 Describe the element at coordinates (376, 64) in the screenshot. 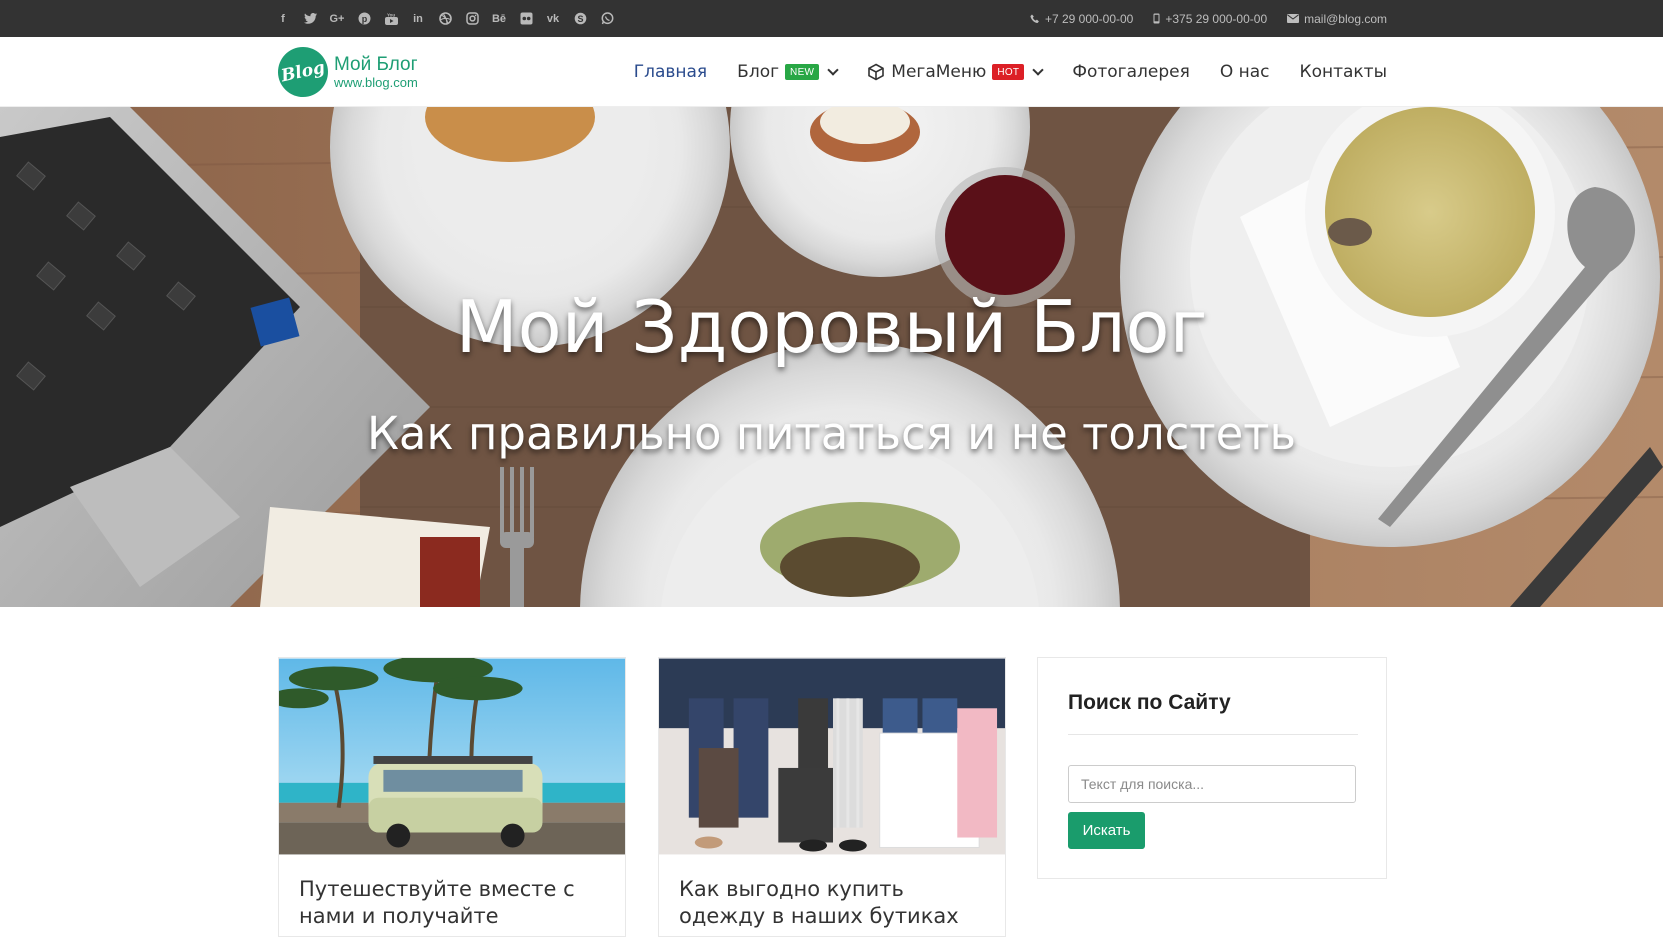

I see `logo-name: Мой Блог` at that location.